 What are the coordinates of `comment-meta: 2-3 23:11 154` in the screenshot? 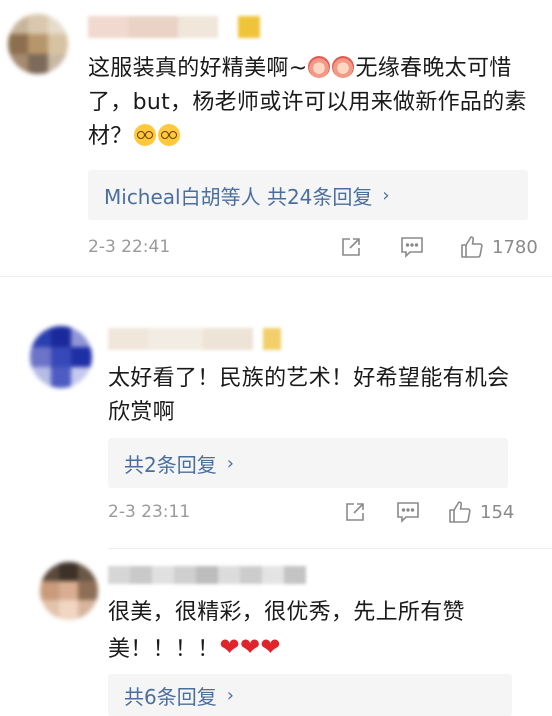 It's located at (318, 512).